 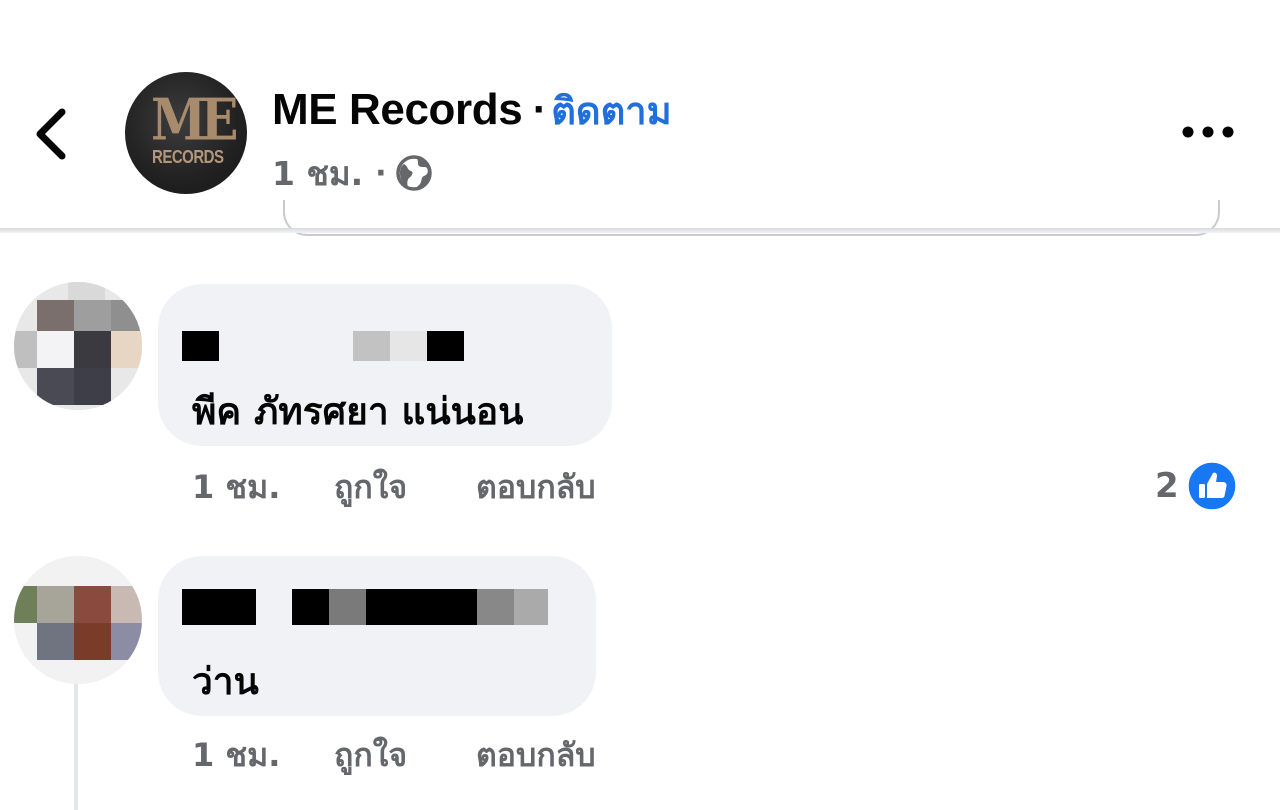 What do you see at coordinates (385, 365) in the screenshot?
I see `comment-bubble: พีค ภัทรศยา แน่นอน` at bounding box center [385, 365].